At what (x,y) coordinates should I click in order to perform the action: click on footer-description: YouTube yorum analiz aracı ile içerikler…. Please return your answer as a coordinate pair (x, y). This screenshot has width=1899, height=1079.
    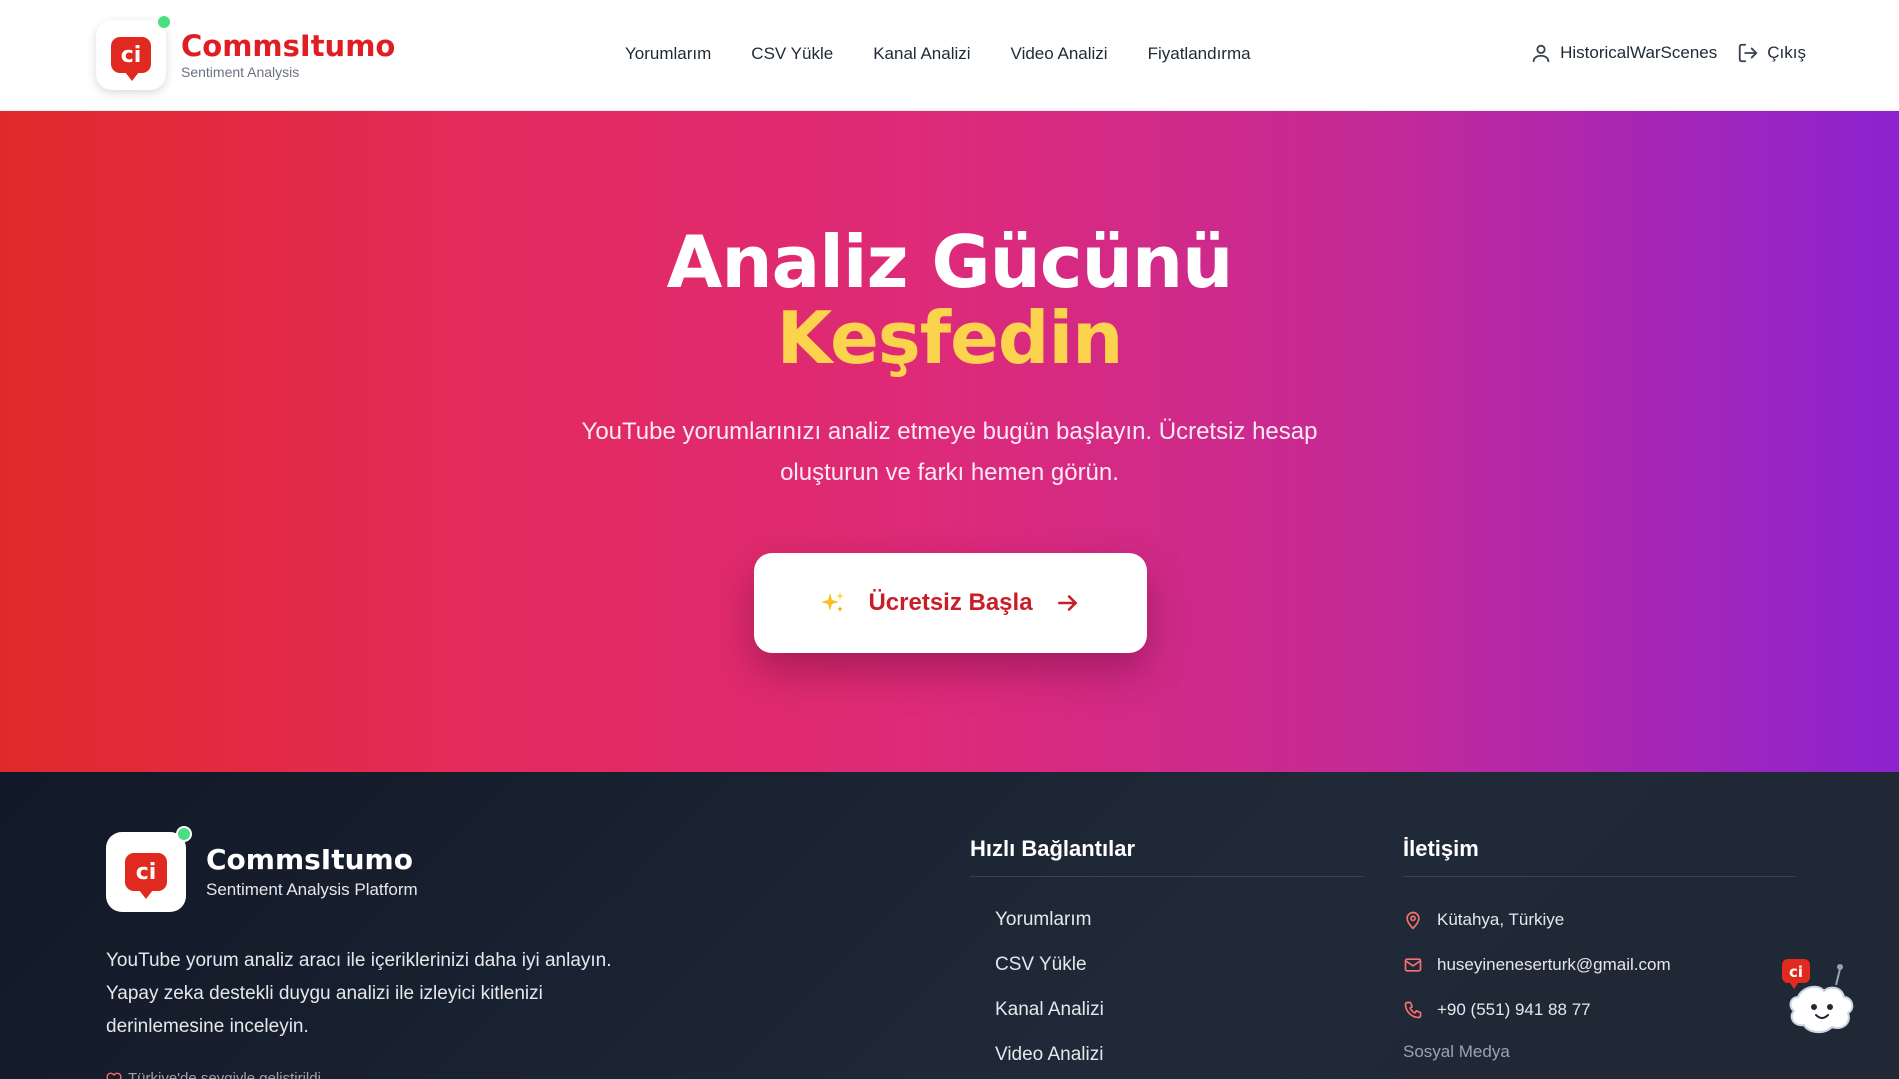
    Looking at the image, I should click on (386, 993).